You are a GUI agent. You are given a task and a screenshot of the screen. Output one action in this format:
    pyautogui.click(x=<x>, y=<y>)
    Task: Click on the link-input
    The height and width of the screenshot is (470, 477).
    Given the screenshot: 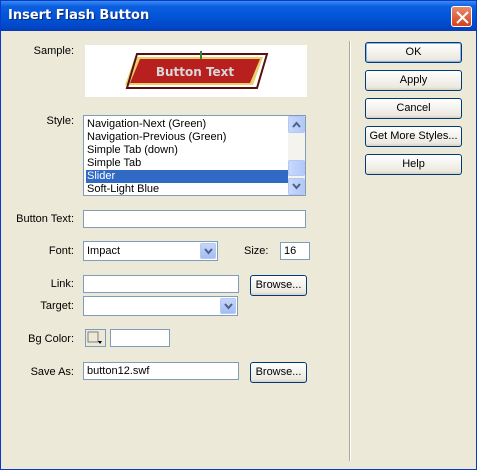 What is the action you would take?
    pyautogui.click(x=161, y=284)
    